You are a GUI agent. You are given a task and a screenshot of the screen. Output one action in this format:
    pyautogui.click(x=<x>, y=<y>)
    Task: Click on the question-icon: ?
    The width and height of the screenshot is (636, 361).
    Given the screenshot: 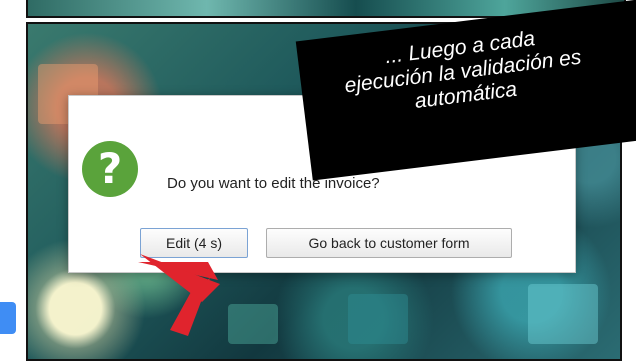 What is the action you would take?
    pyautogui.click(x=110, y=169)
    